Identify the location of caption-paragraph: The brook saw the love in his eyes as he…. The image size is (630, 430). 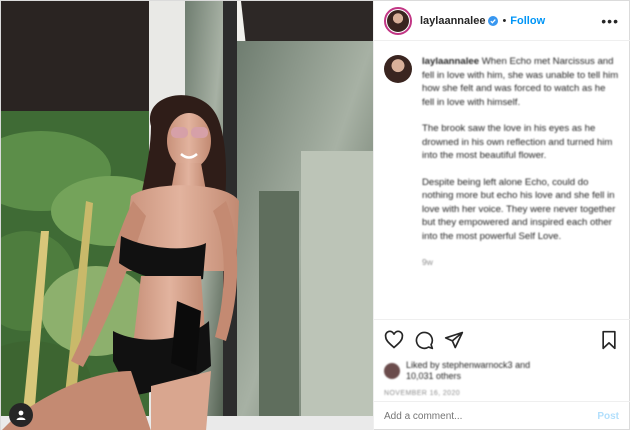
(517, 142).